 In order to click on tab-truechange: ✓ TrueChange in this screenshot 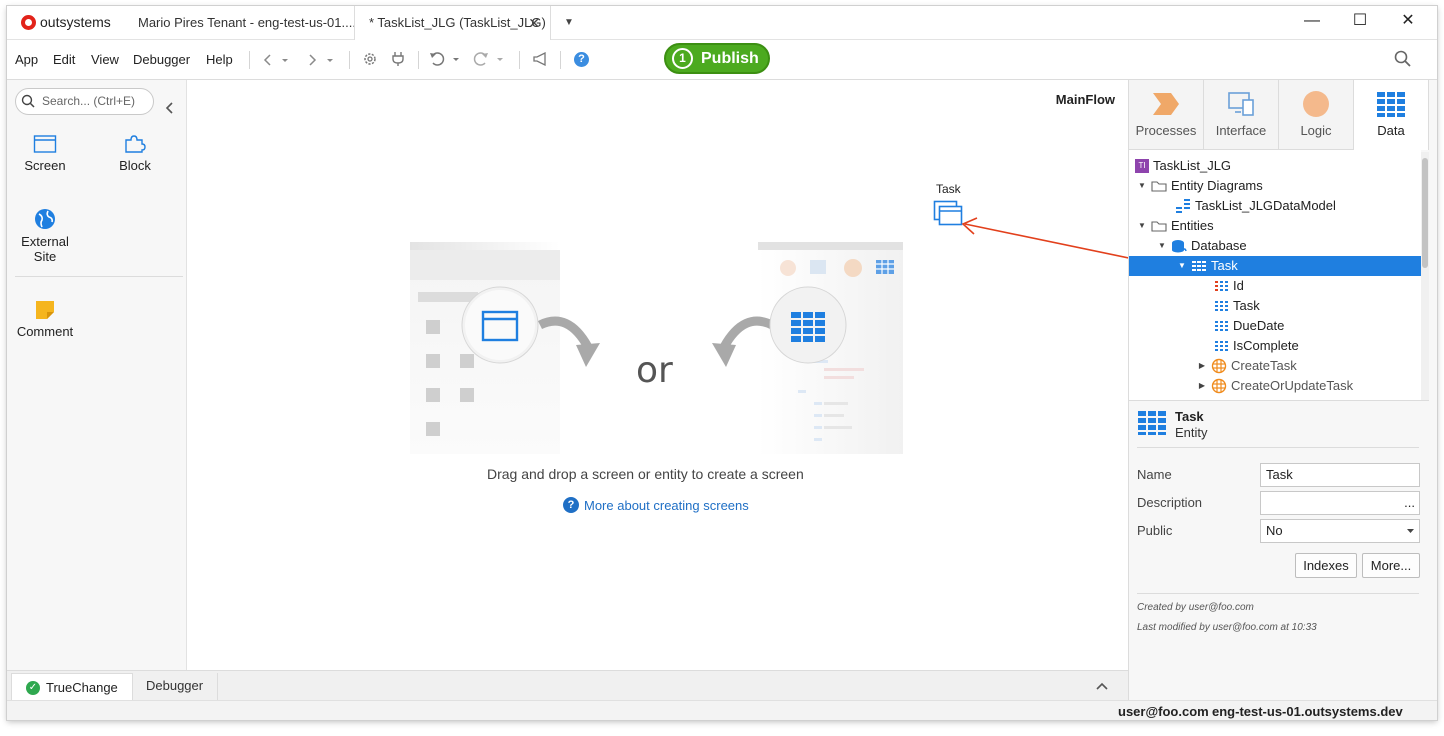, I will do `click(72, 687)`.